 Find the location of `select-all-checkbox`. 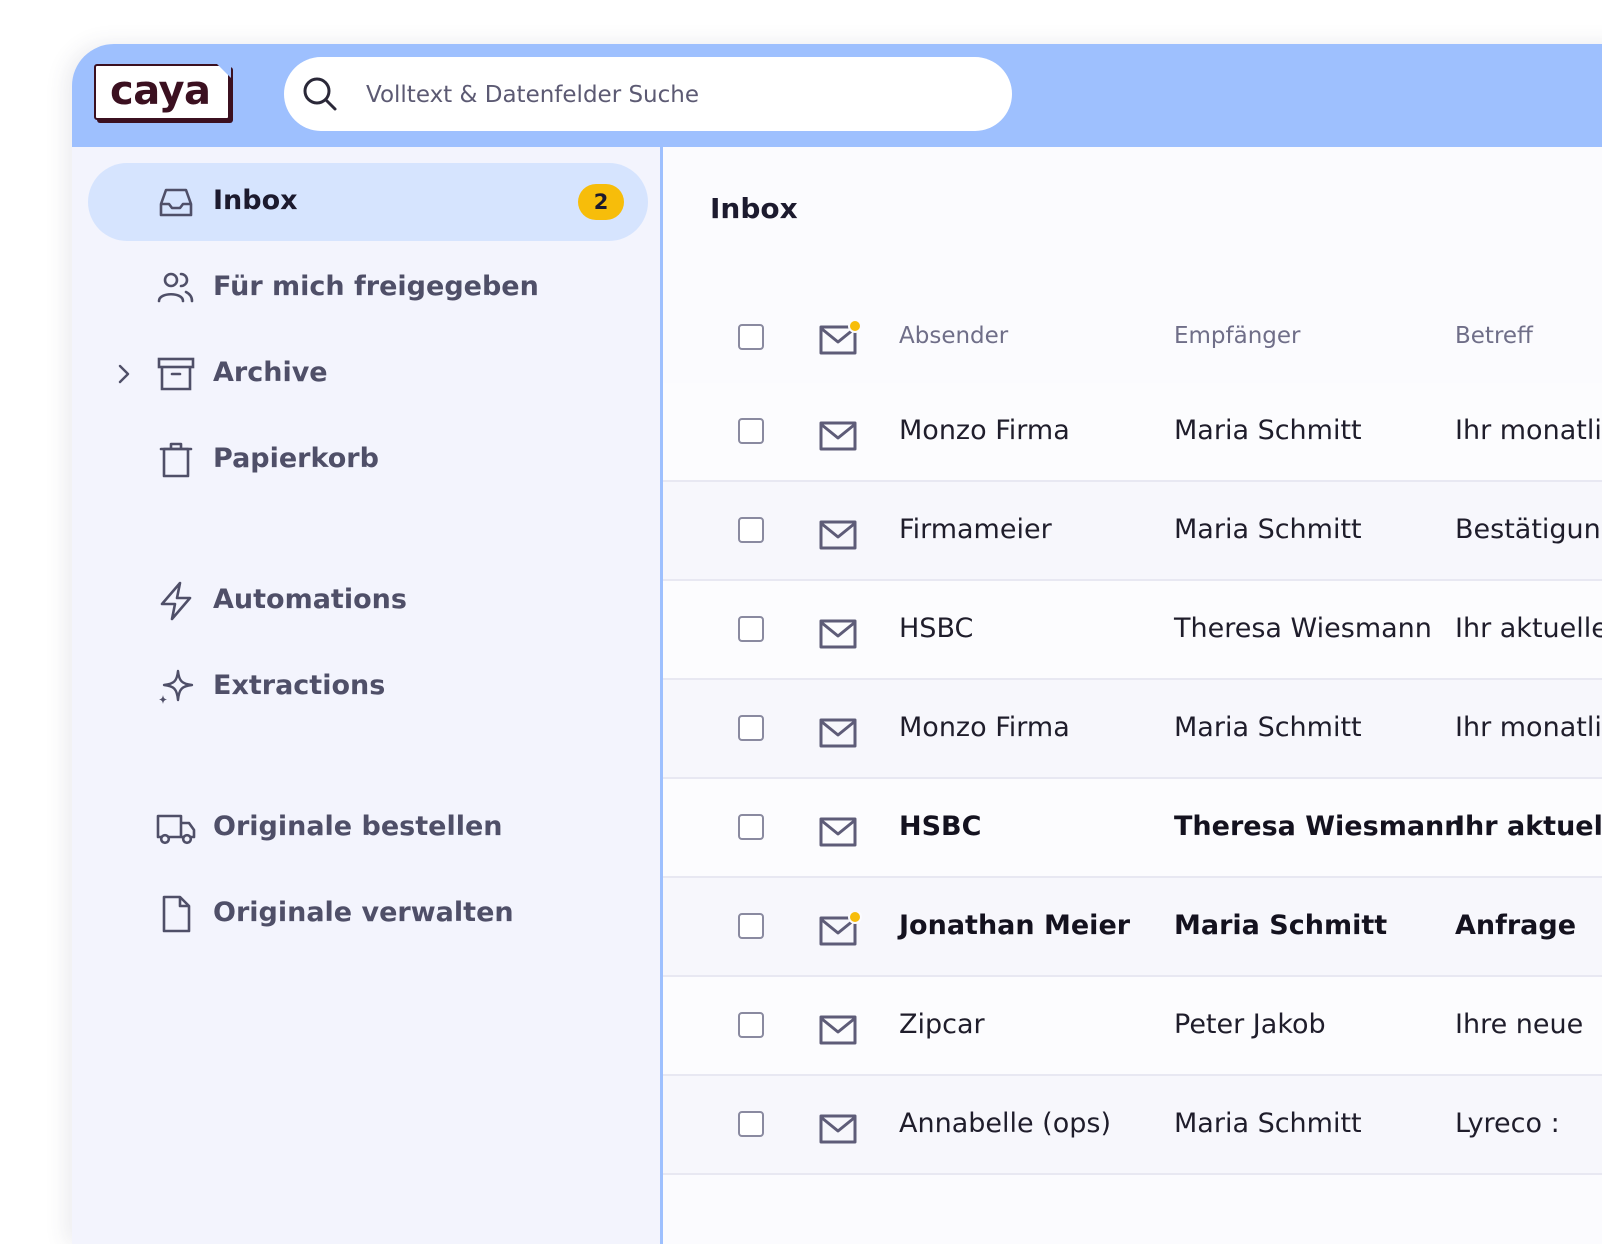

select-all-checkbox is located at coordinates (751, 337).